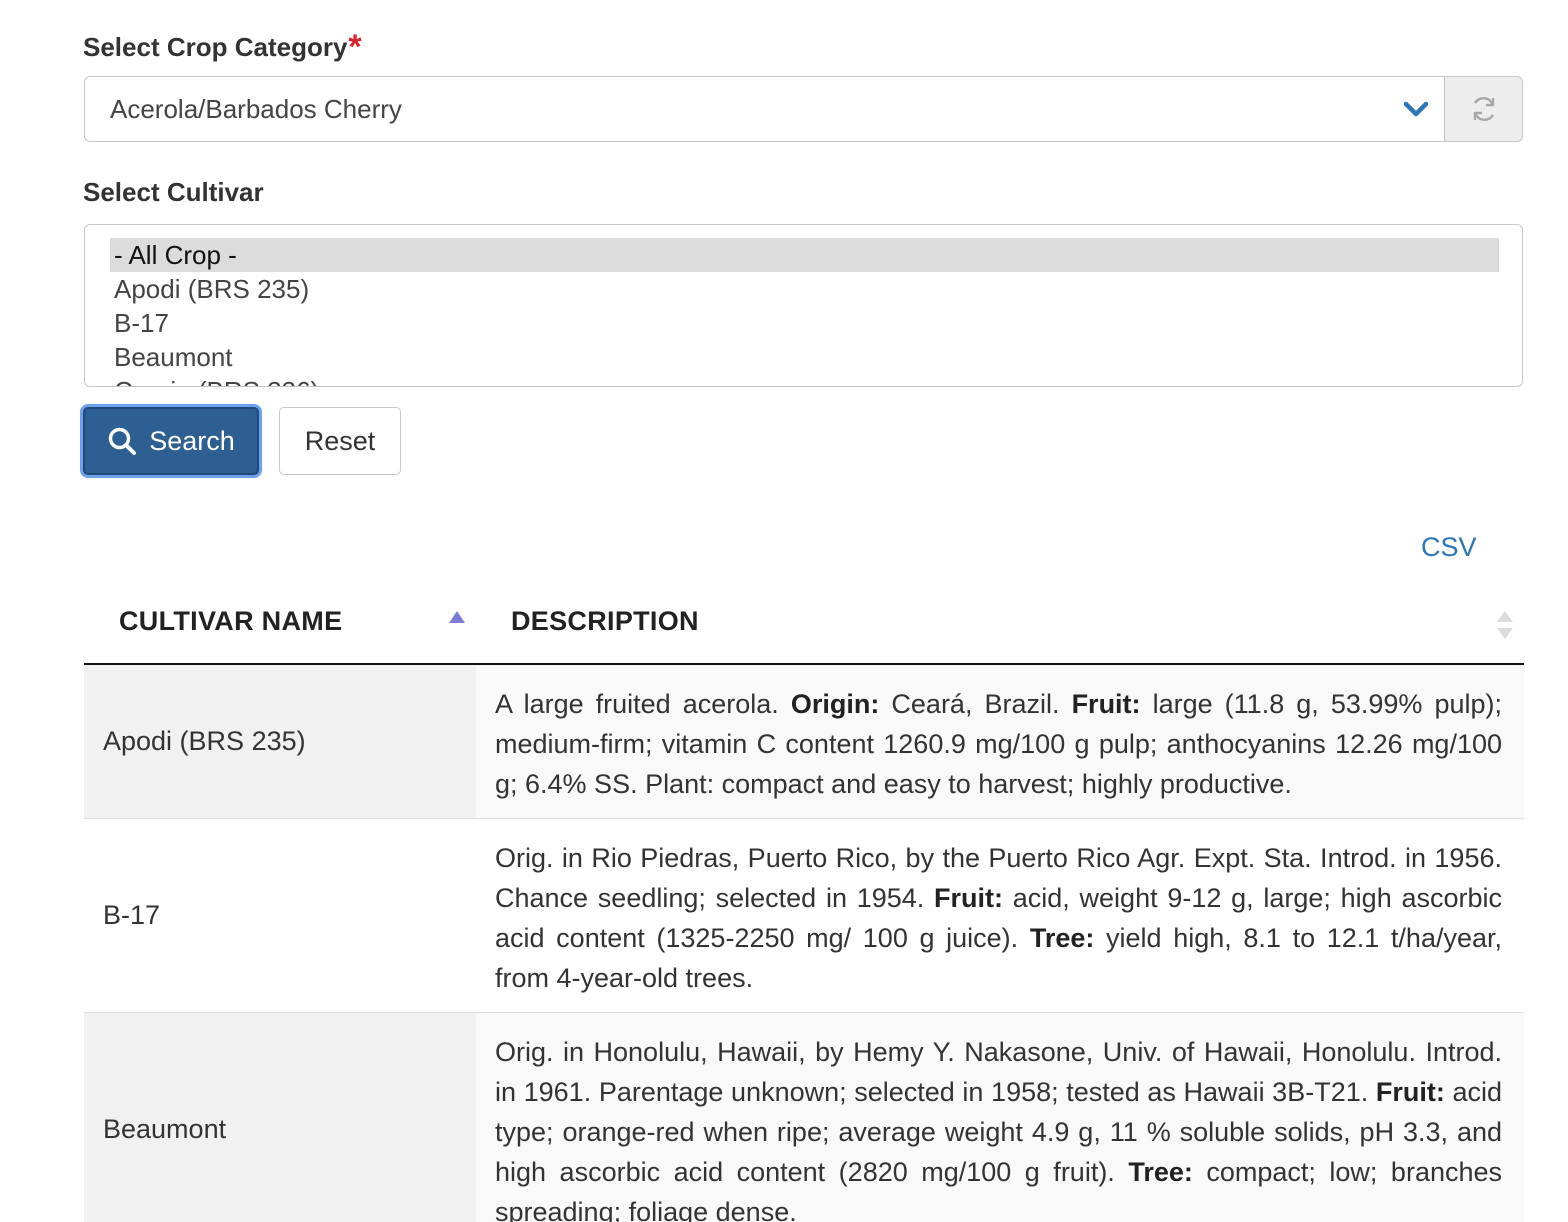 This screenshot has height=1222, width=1568. I want to click on crop-category-label: Select Crop Category*, so click(222, 47).